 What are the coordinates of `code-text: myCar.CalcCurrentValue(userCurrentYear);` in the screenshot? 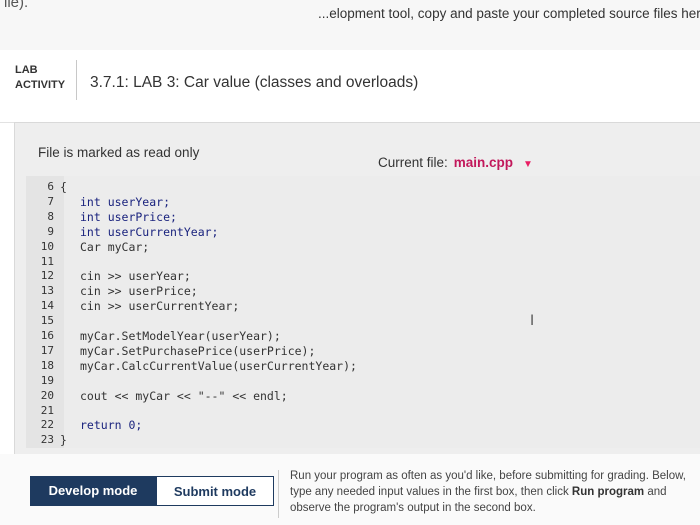 It's located at (218, 365).